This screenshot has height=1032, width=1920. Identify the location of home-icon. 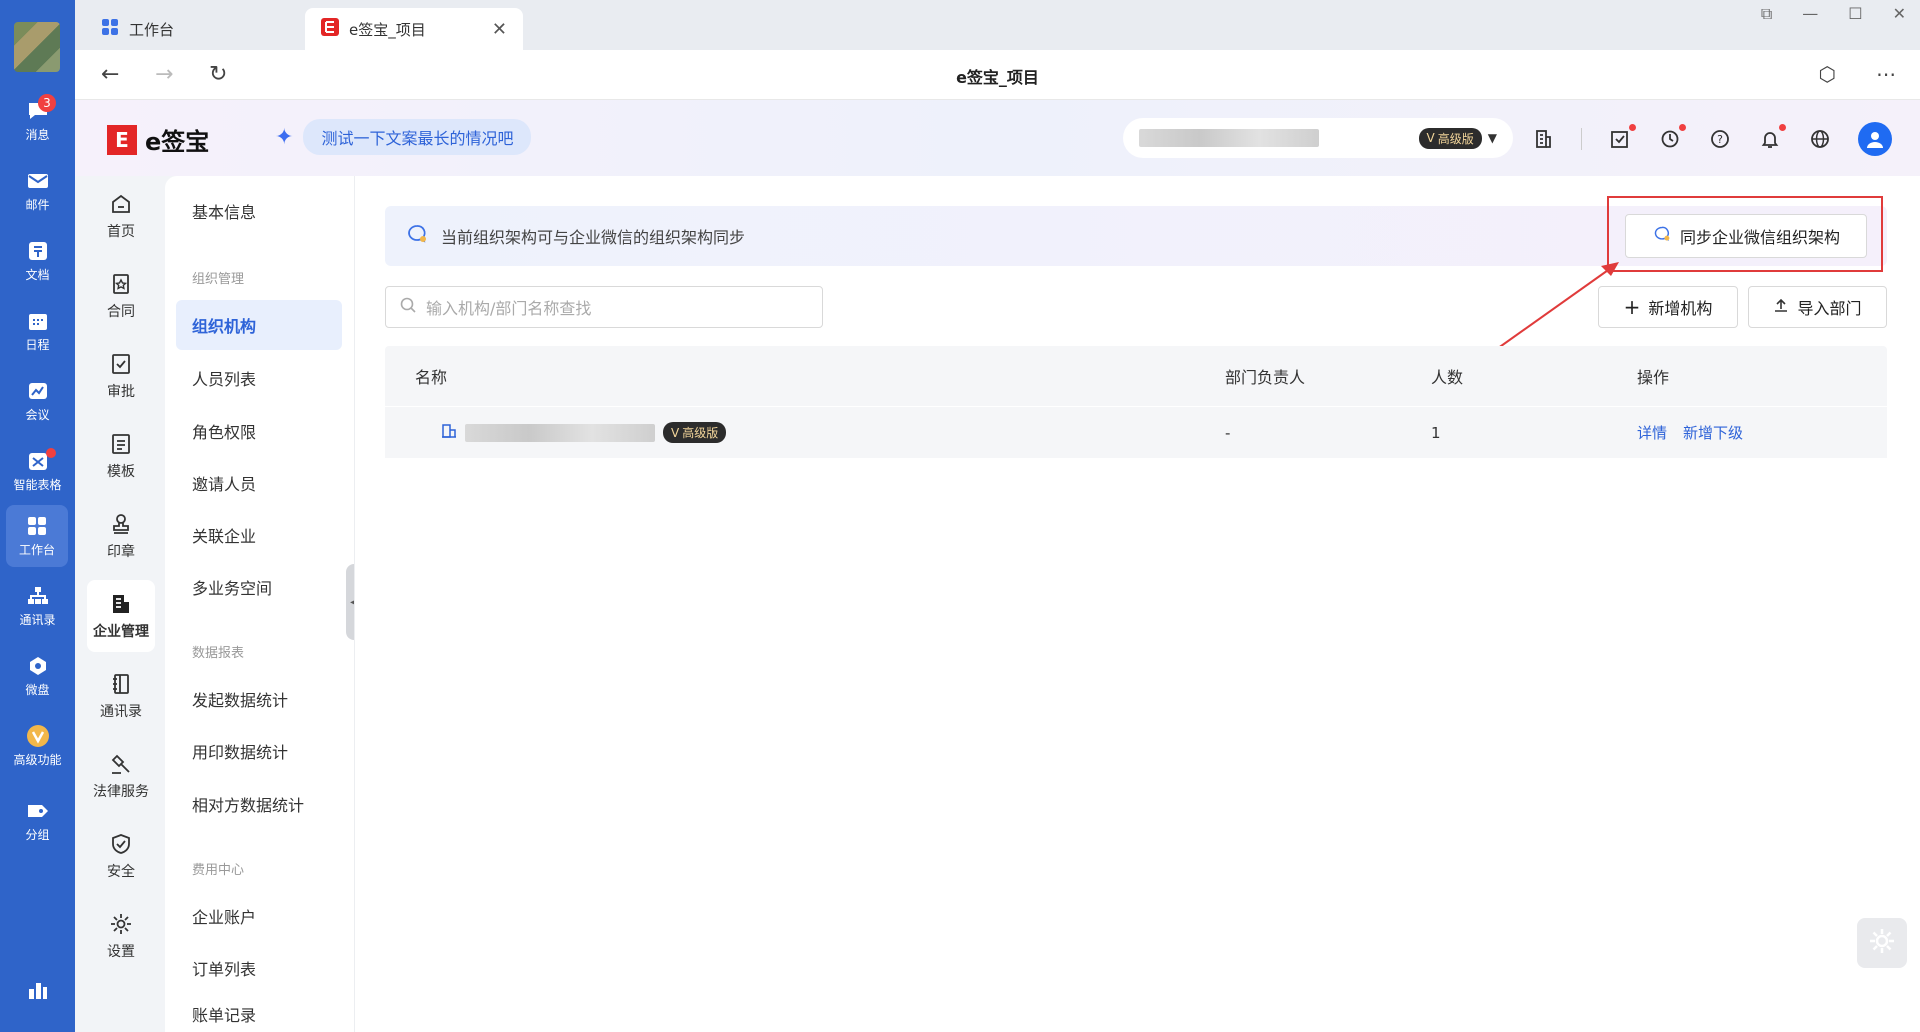
(121, 204).